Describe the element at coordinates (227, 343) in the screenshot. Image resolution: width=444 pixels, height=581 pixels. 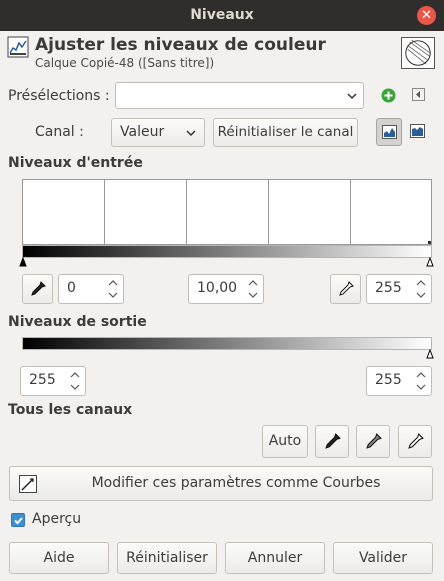
I see `output-gradient` at that location.